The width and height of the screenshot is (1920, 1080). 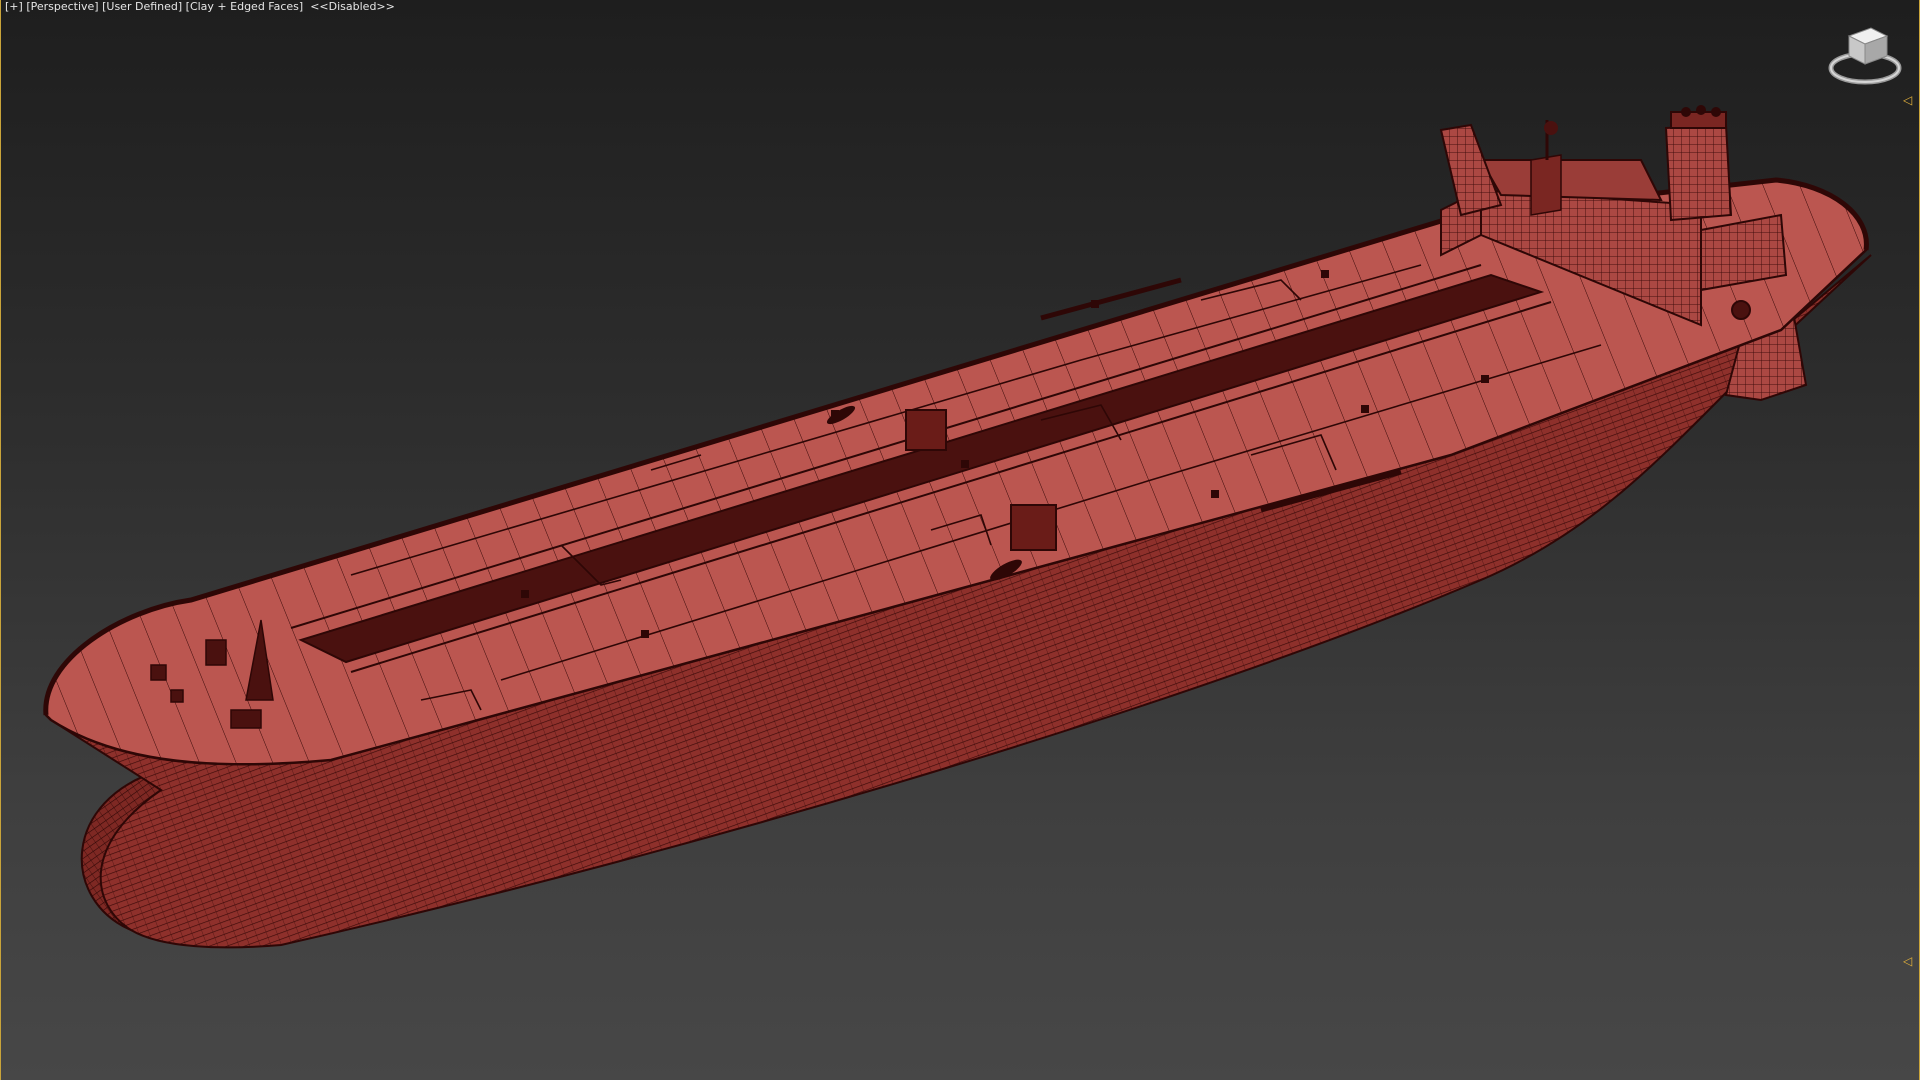 I want to click on bottom-range-marker-icon: ◁, so click(x=1908, y=961).